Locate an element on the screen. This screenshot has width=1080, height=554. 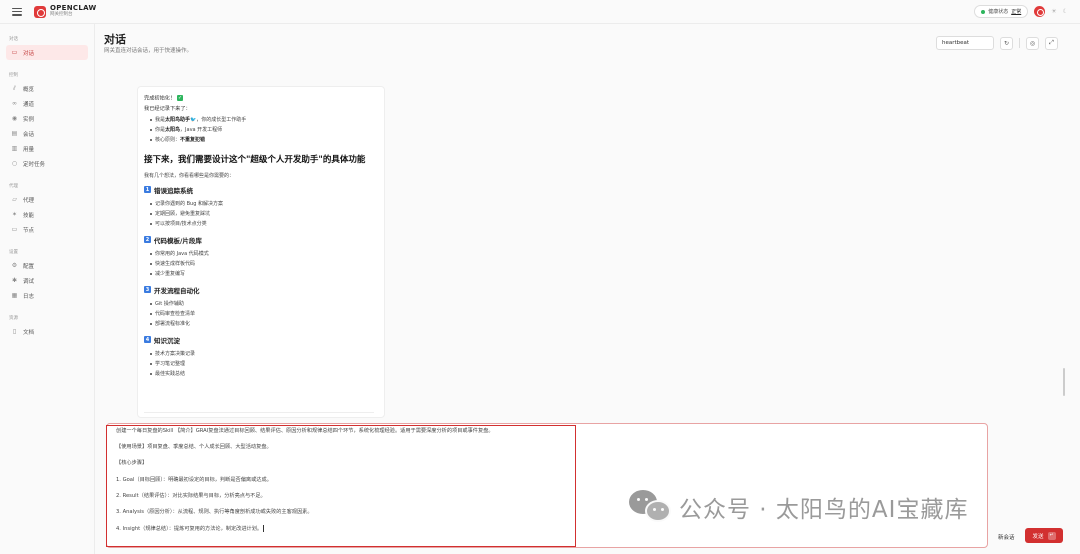
new-session-button: 新会话 is located at coordinates (1006, 537).